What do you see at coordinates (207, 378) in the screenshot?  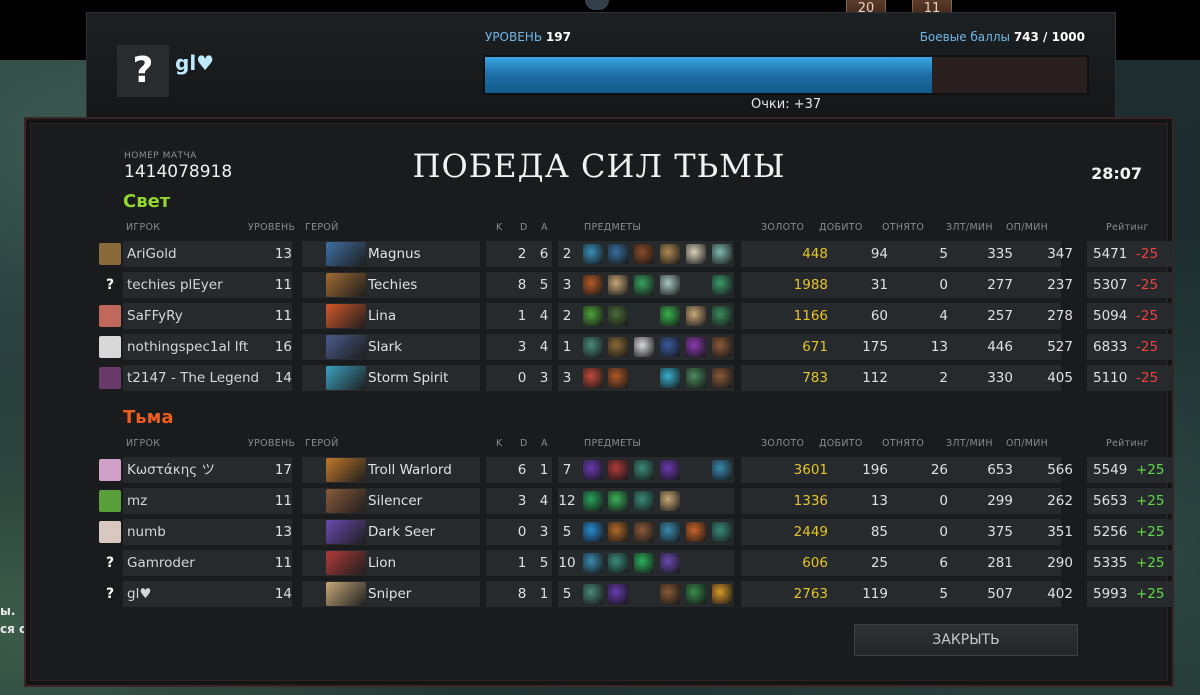 I see `player-name: t2147 - The Legend` at bounding box center [207, 378].